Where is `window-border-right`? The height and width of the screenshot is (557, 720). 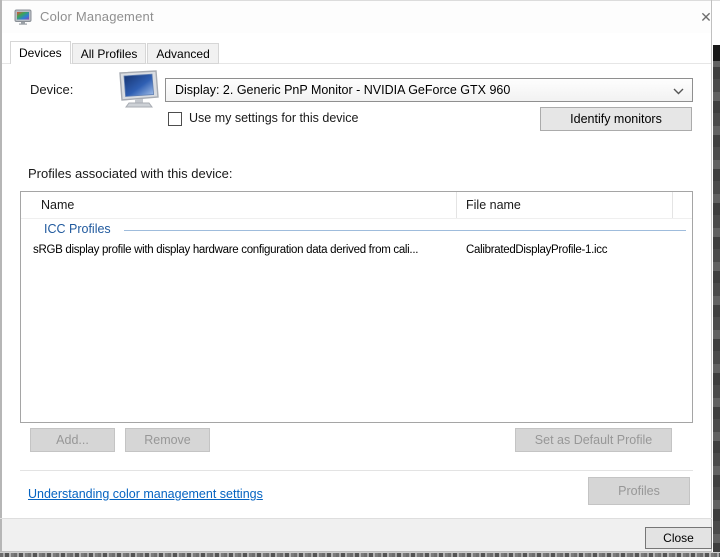 window-border-right is located at coordinates (711, 278).